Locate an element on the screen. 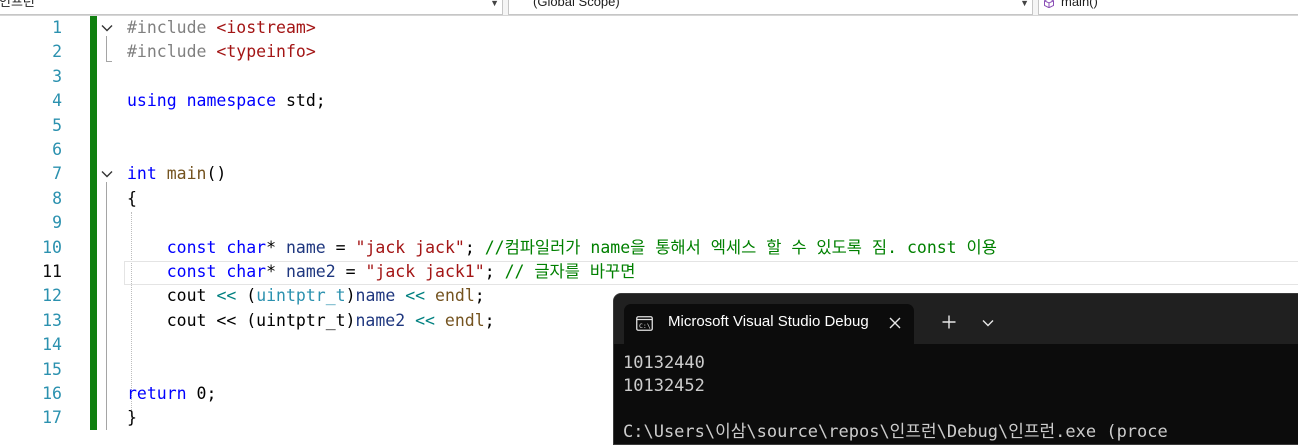 This screenshot has width=1298, height=445. line-number: 16 is located at coordinates (52, 393).